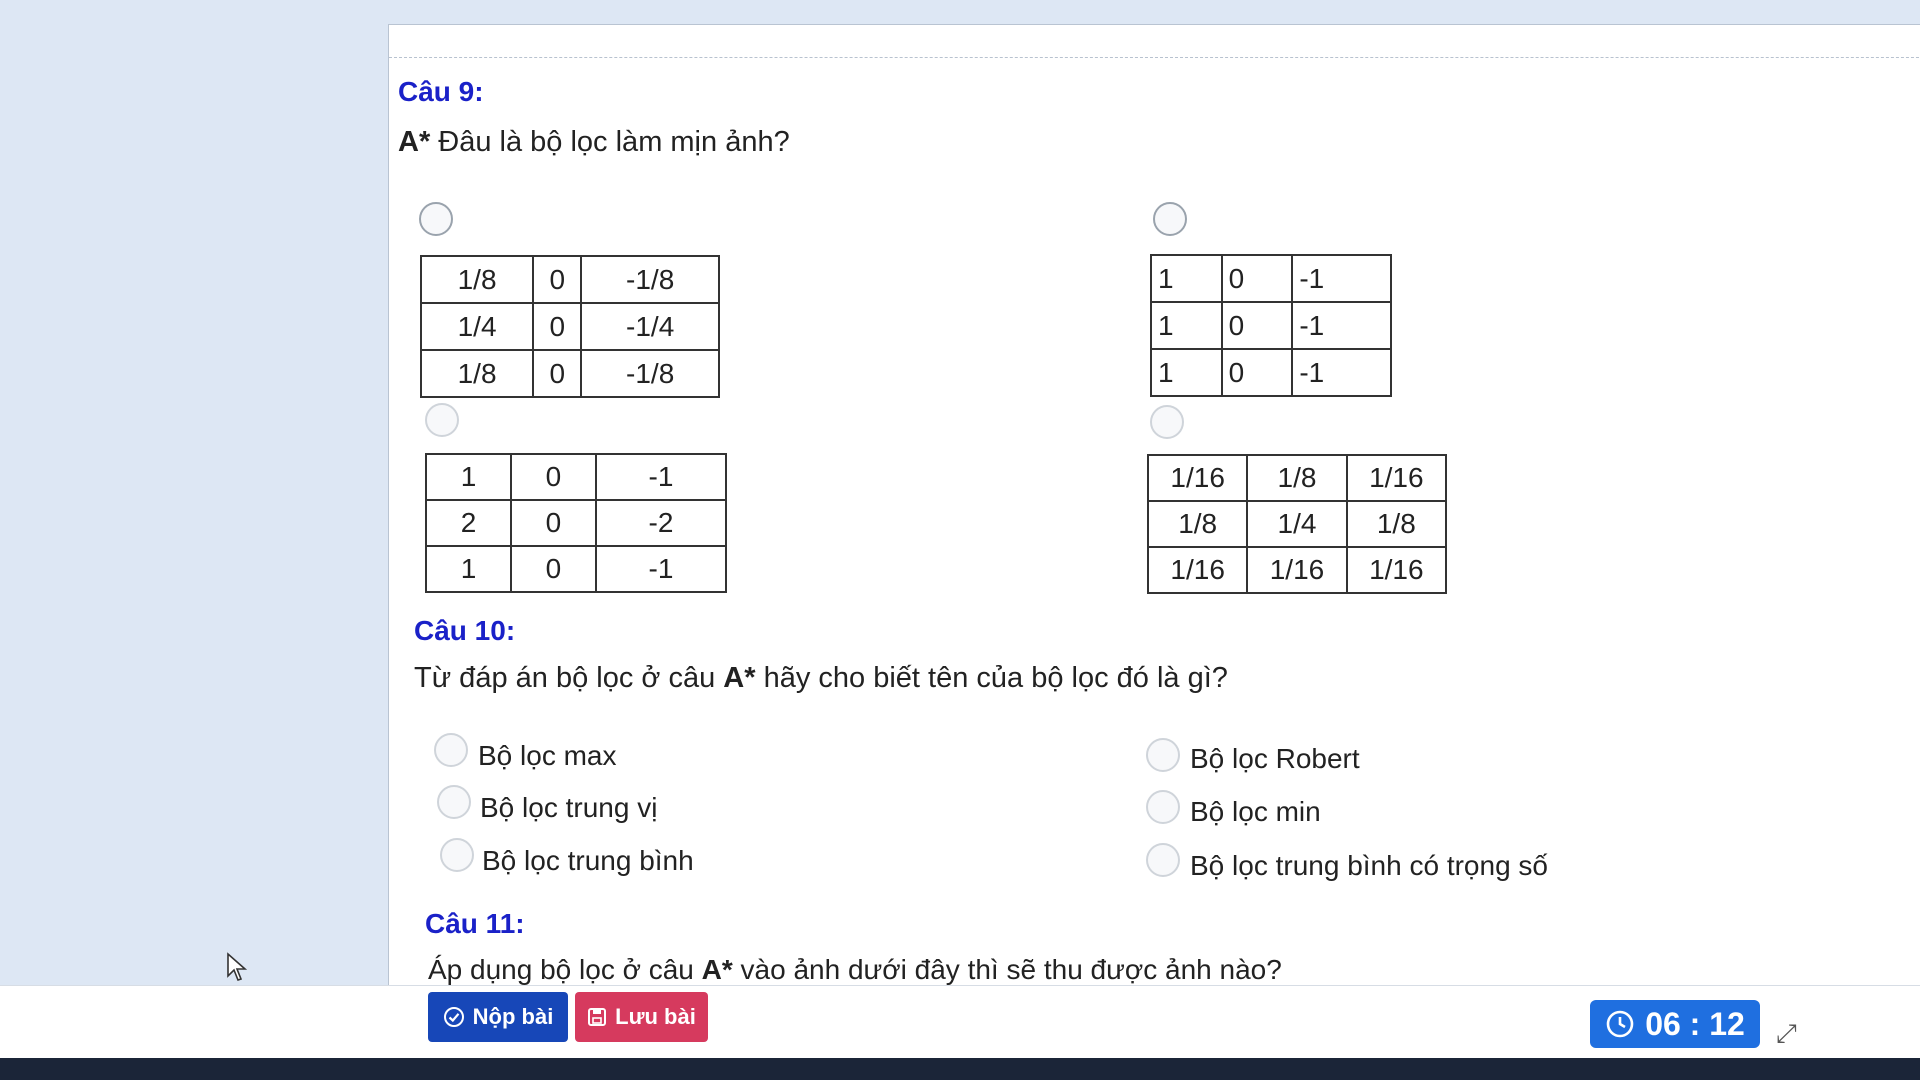  I want to click on q9-option-1-matrix: 1/8 0 -1/8 1/4 0 -1/4 1/8 0 -1/8, so click(569, 326).